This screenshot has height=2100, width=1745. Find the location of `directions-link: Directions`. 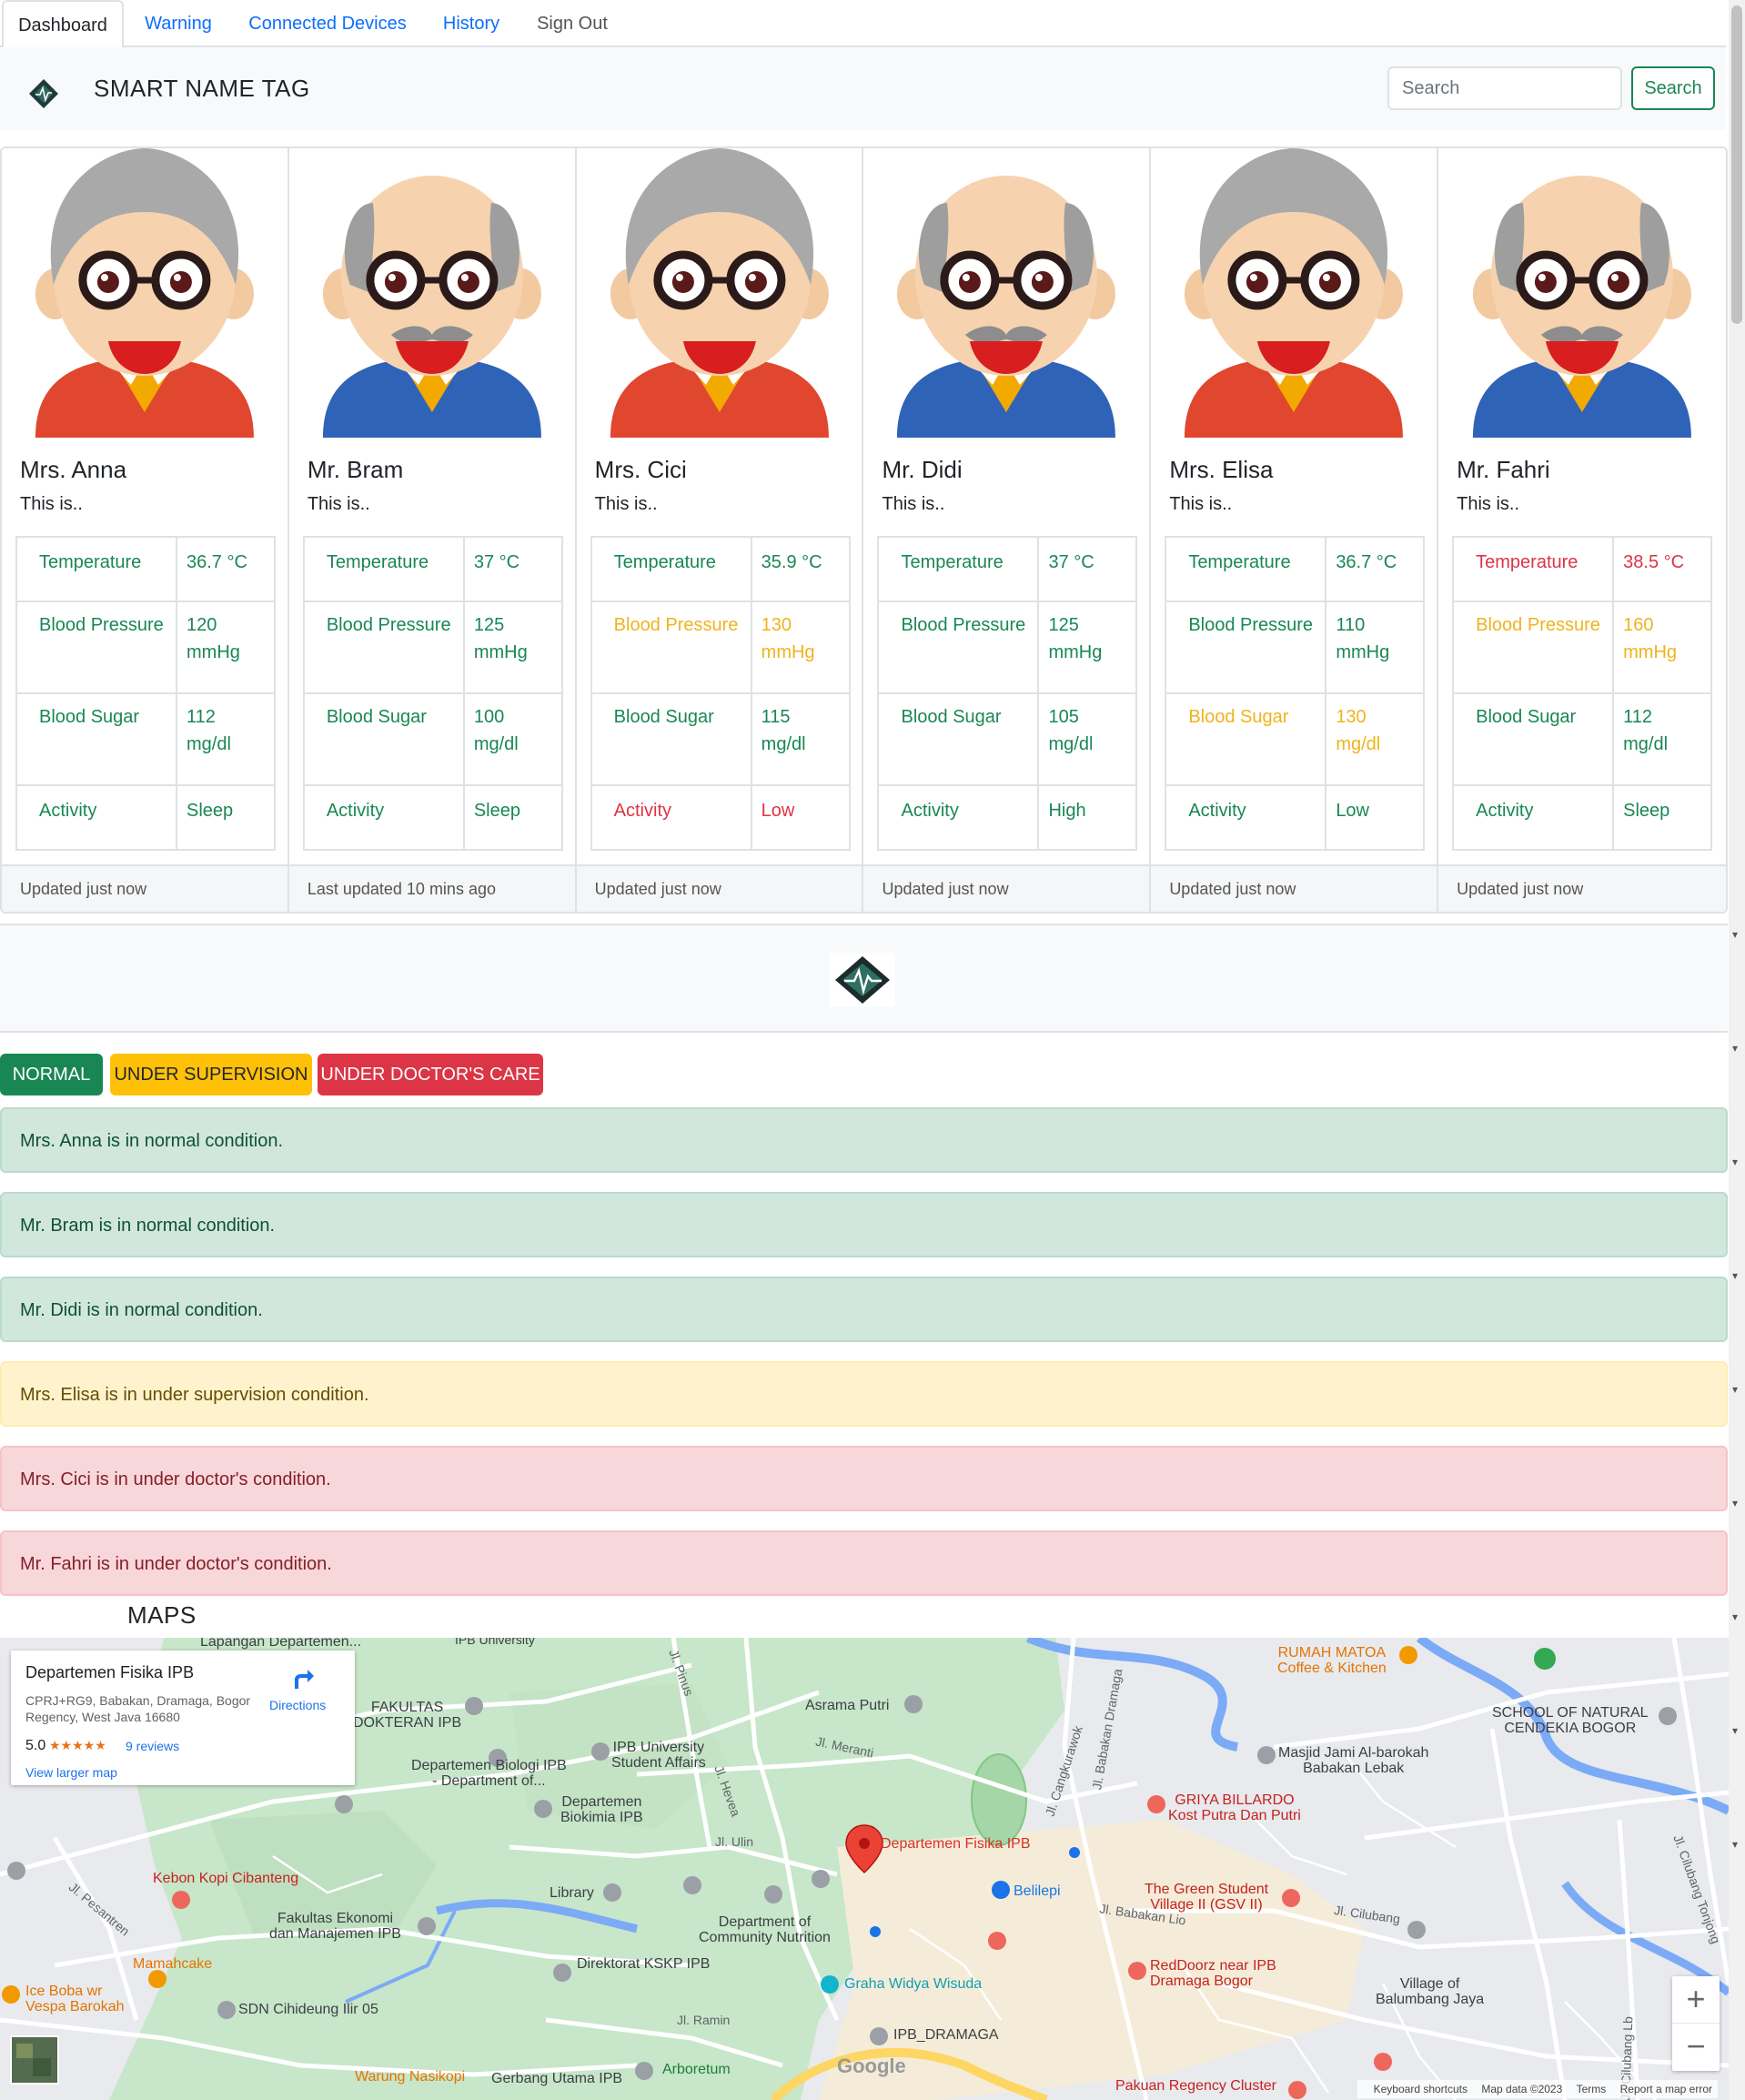

directions-link: Directions is located at coordinates (298, 1705).